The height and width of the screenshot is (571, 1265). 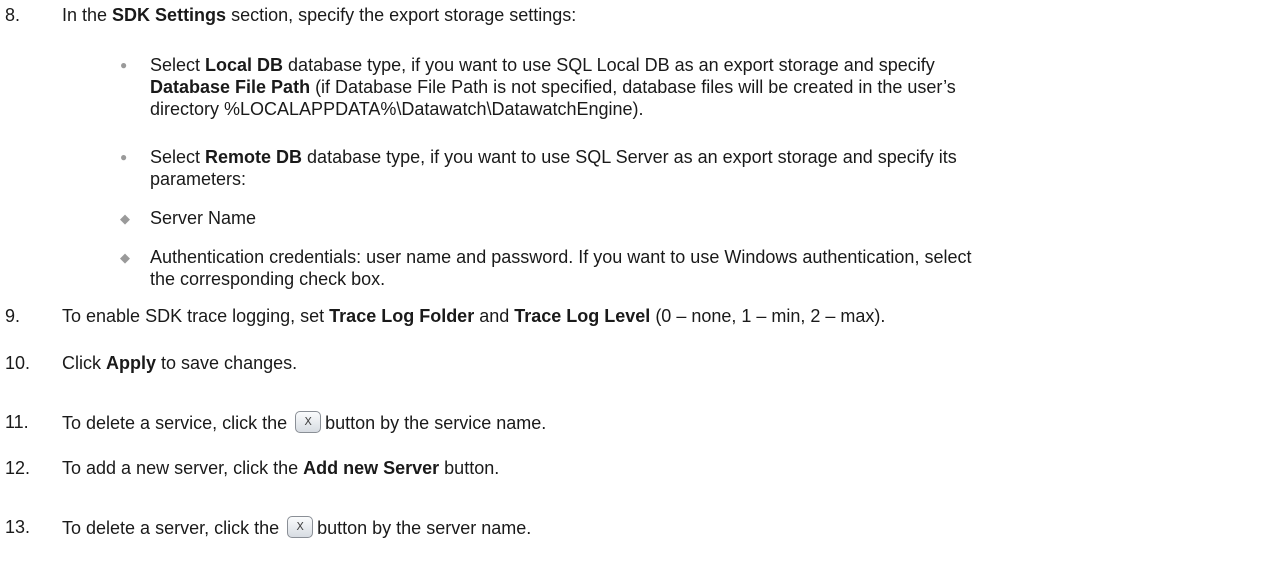 What do you see at coordinates (18, 527) in the screenshot?
I see `step-number: 13.` at bounding box center [18, 527].